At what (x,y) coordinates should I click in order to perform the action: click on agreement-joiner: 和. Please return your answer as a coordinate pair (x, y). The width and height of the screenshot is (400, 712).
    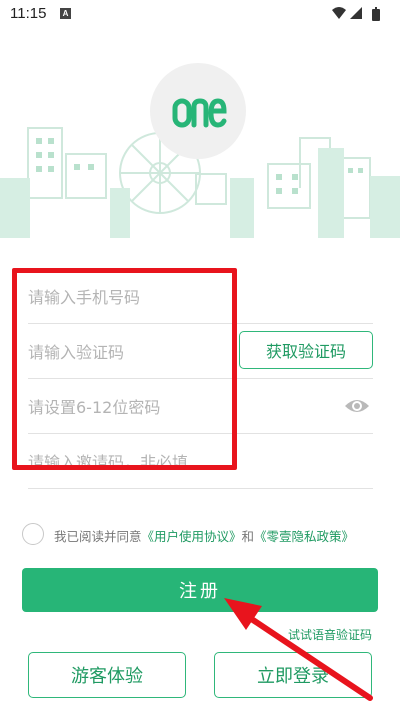
    Looking at the image, I should click on (248, 536).